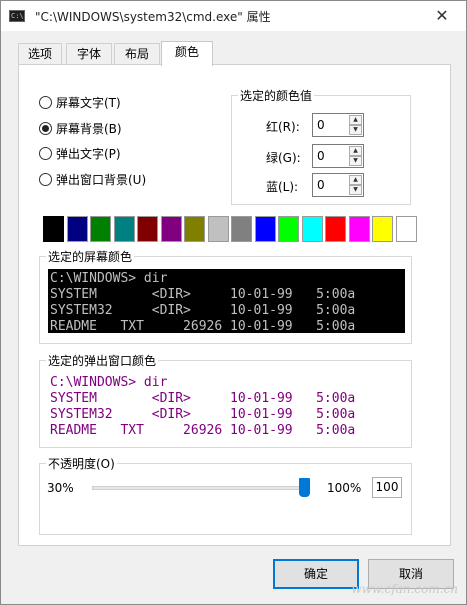 The image size is (467, 605). What do you see at coordinates (102, 360) in the screenshot?
I see `group-label: 选定的弹出窗口颜色` at bounding box center [102, 360].